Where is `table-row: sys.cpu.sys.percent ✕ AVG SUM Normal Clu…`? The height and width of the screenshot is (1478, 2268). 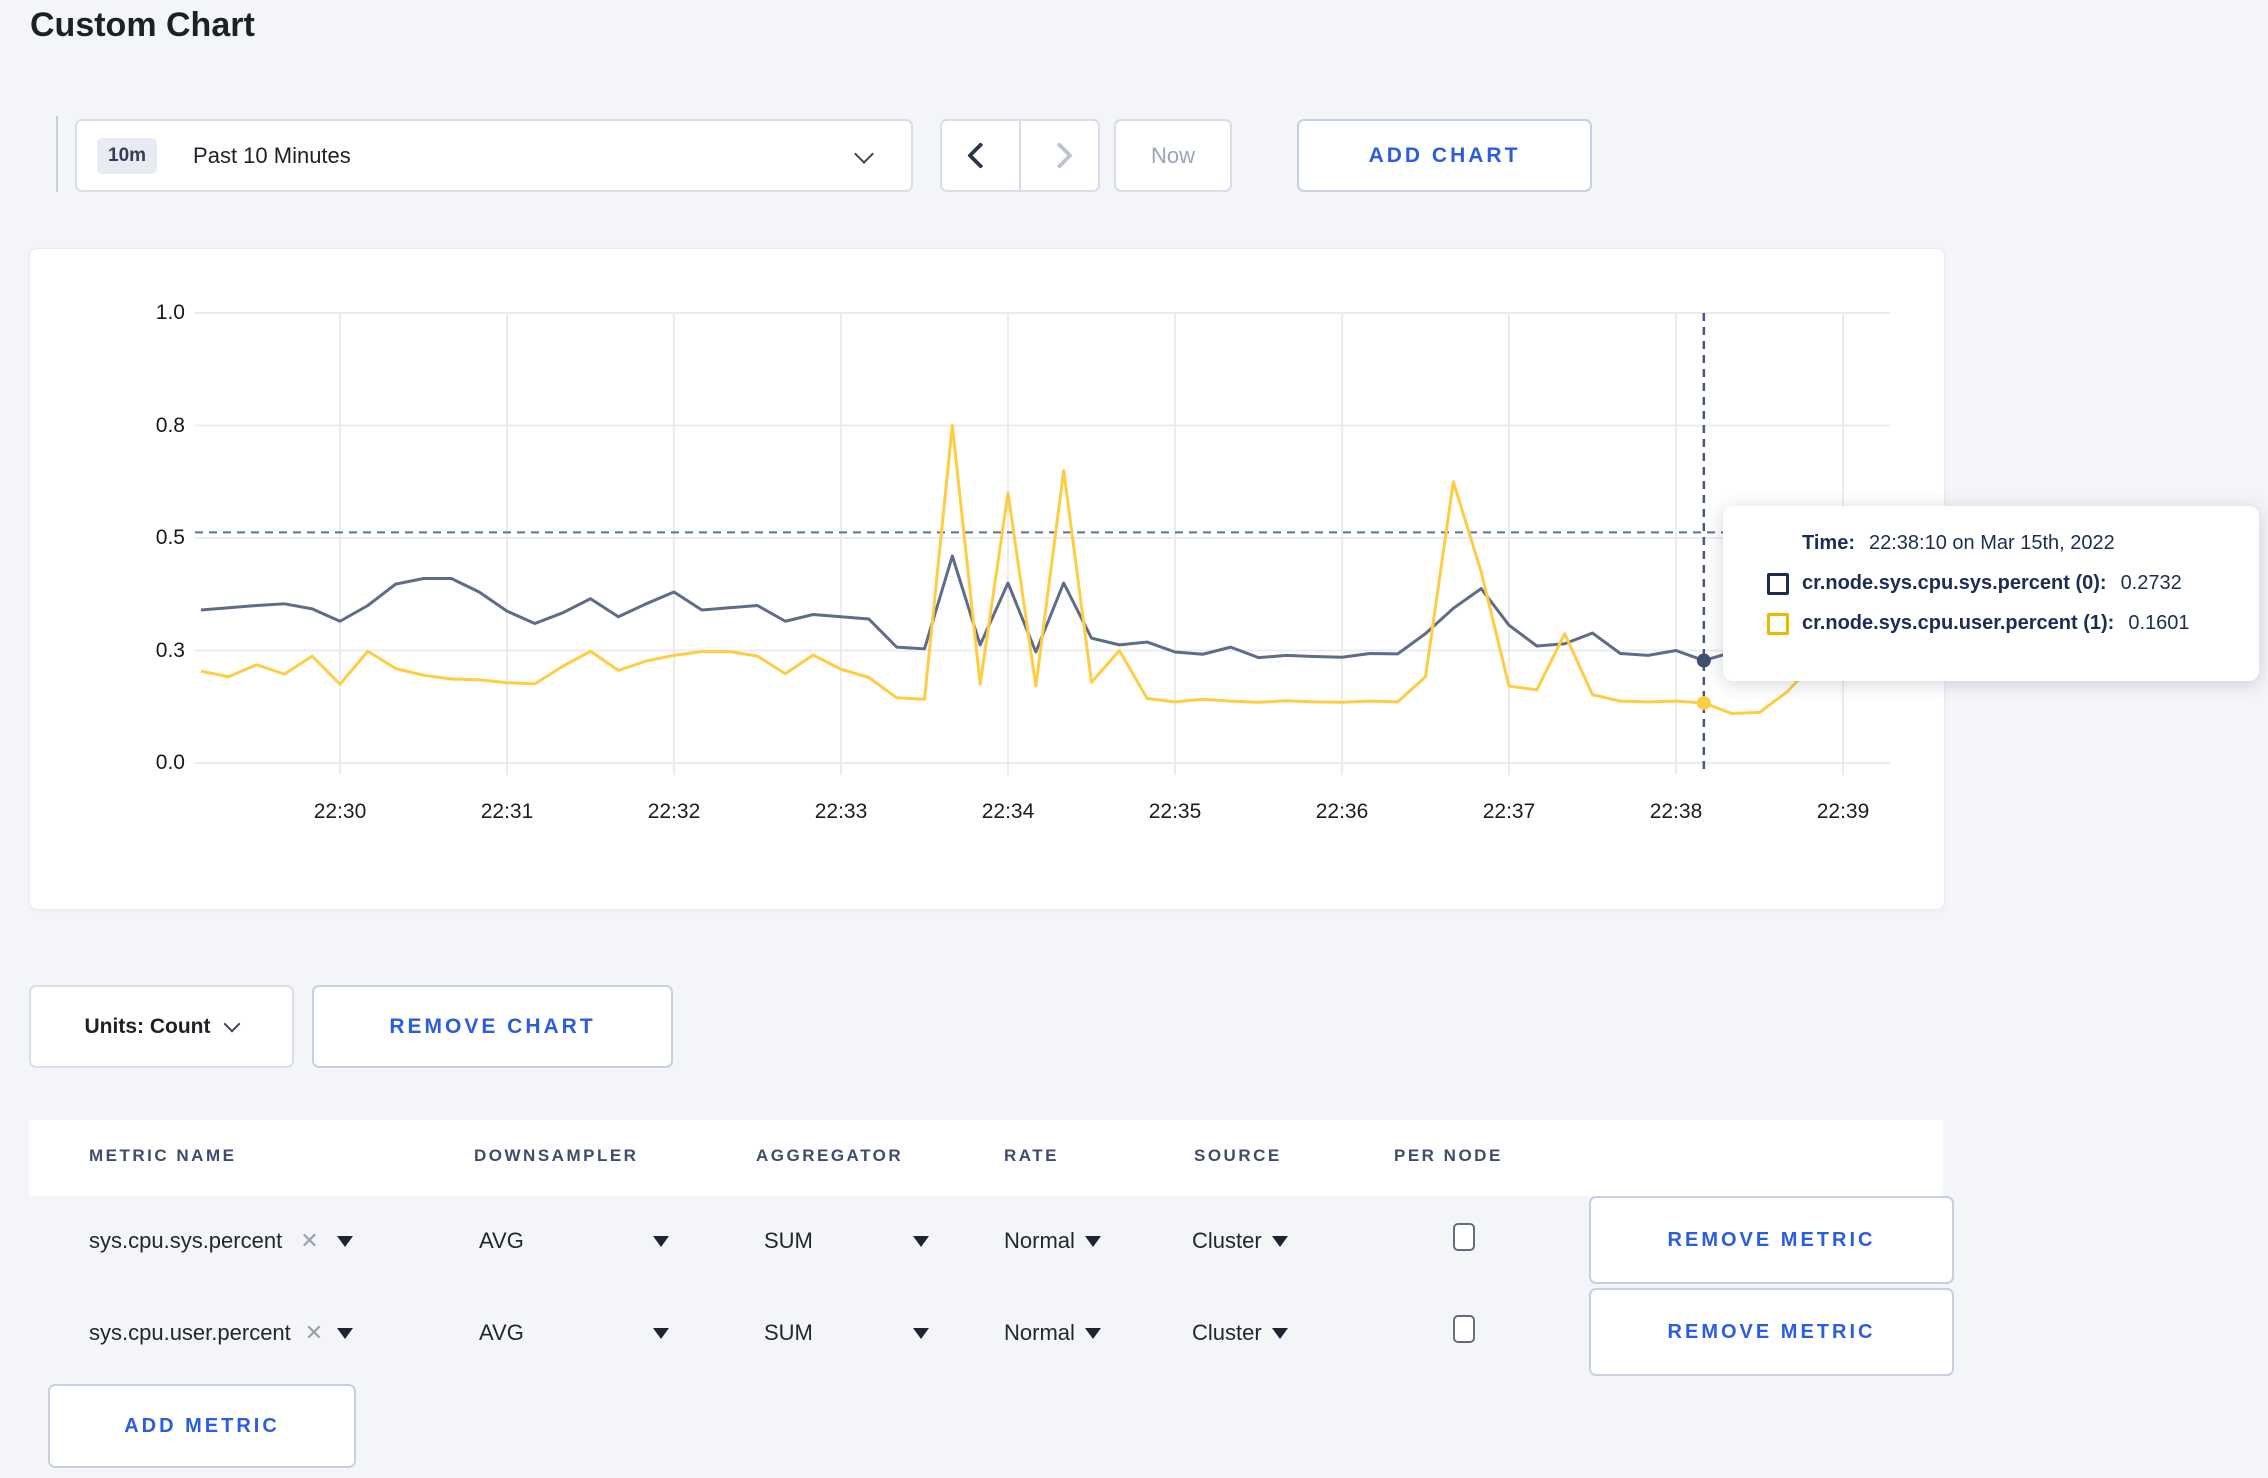 table-row: sys.cpu.sys.percent ✕ AVG SUM Normal Clu… is located at coordinates (991, 1241).